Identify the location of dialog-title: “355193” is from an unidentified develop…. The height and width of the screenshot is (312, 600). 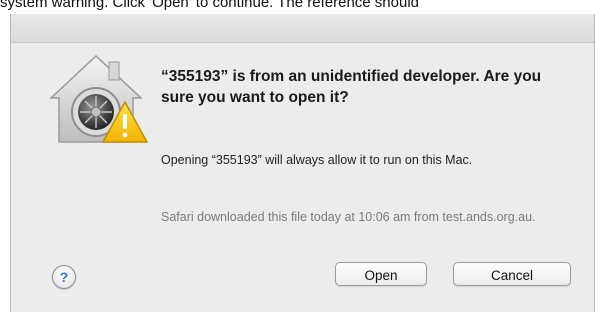
(351, 87).